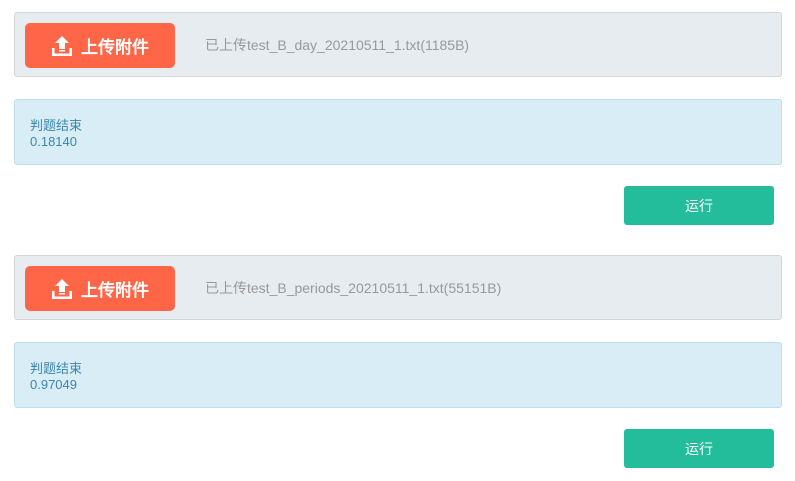 This screenshot has height=481, width=795. I want to click on upload-panel: 上传附件 已上传test_B_day_20210511_1.txt(1185B), so click(398, 44).